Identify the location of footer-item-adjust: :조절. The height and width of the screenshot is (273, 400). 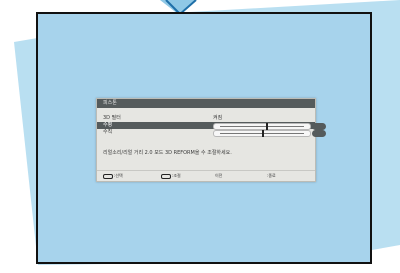
(171, 176).